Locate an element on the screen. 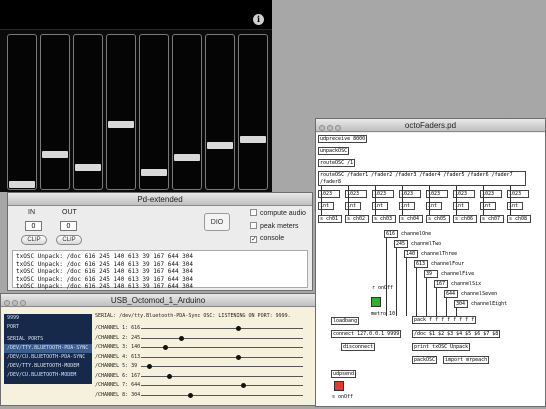  send-object: s ch08 is located at coordinates (519, 219).